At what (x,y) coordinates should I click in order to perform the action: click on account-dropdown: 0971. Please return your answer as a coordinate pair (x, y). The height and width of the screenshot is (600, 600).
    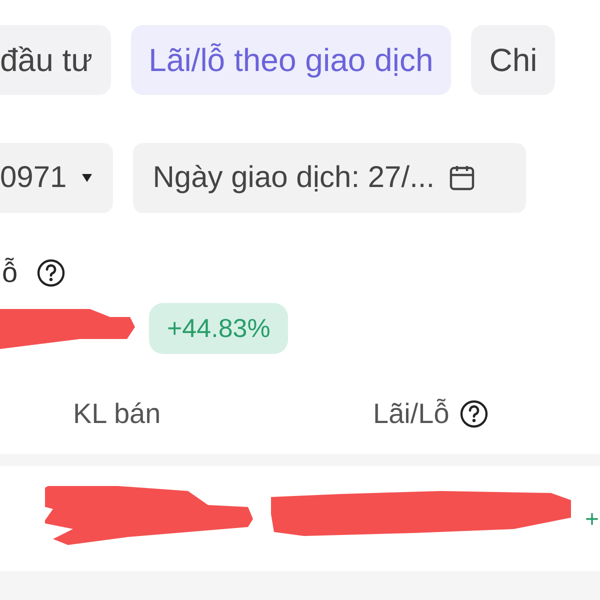
    Looking at the image, I should click on (56, 178).